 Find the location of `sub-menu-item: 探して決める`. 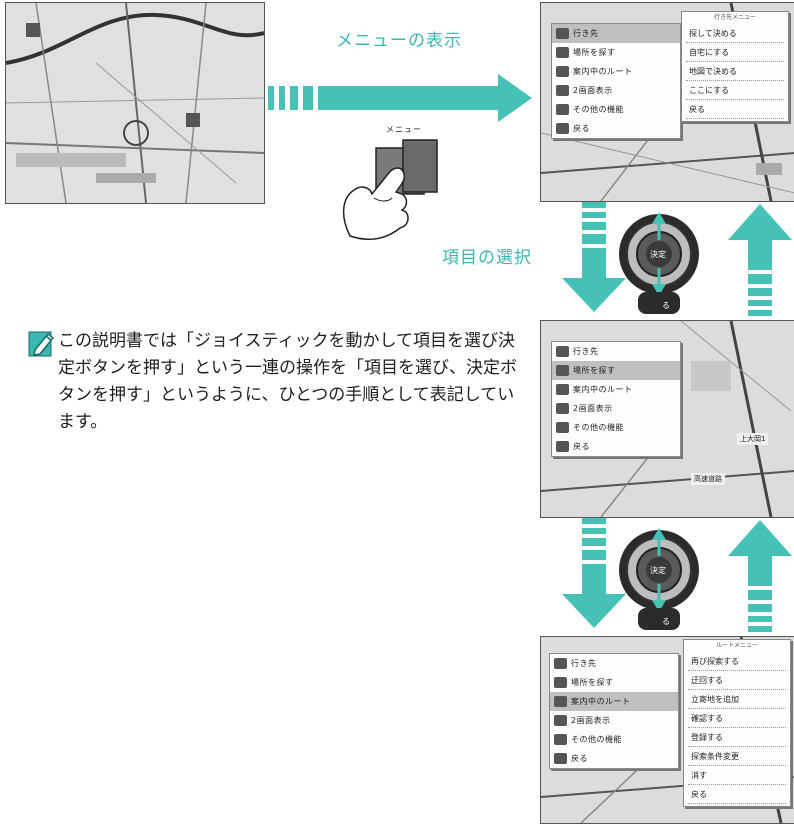

sub-menu-item: 探して決める is located at coordinates (735, 34).